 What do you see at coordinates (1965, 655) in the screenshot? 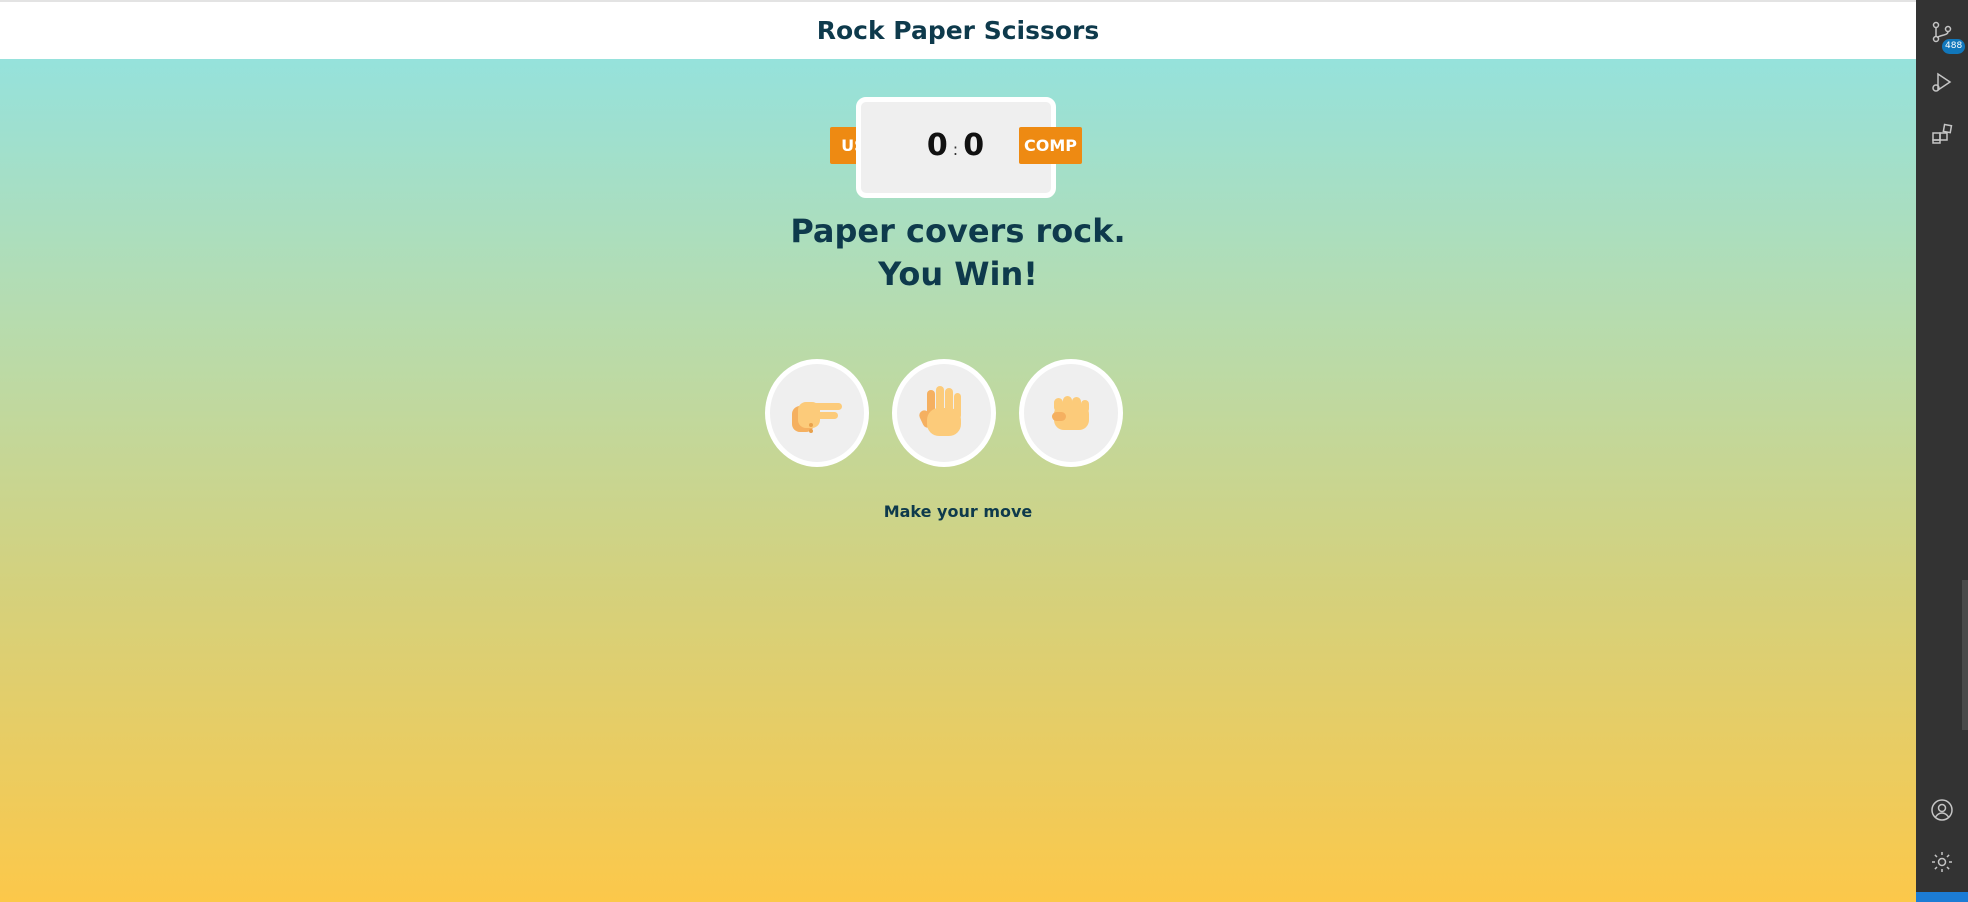
I see `scrollbar-thumb` at bounding box center [1965, 655].